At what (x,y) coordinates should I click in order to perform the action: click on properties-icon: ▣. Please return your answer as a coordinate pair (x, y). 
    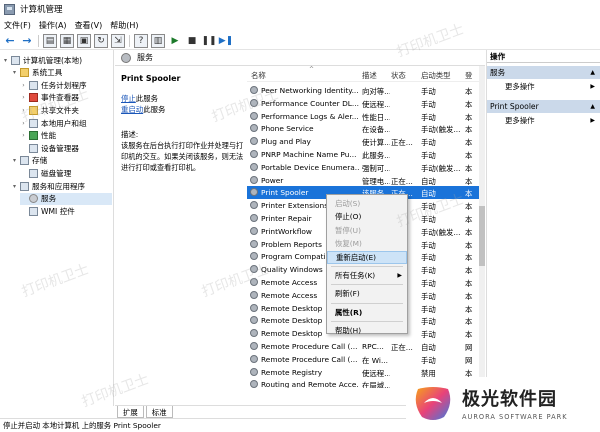
    Looking at the image, I should click on (84, 40).